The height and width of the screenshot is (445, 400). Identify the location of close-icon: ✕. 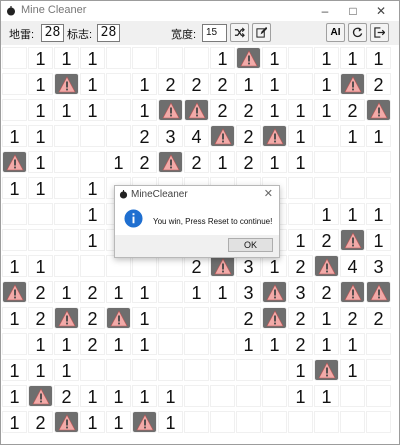
(381, 11).